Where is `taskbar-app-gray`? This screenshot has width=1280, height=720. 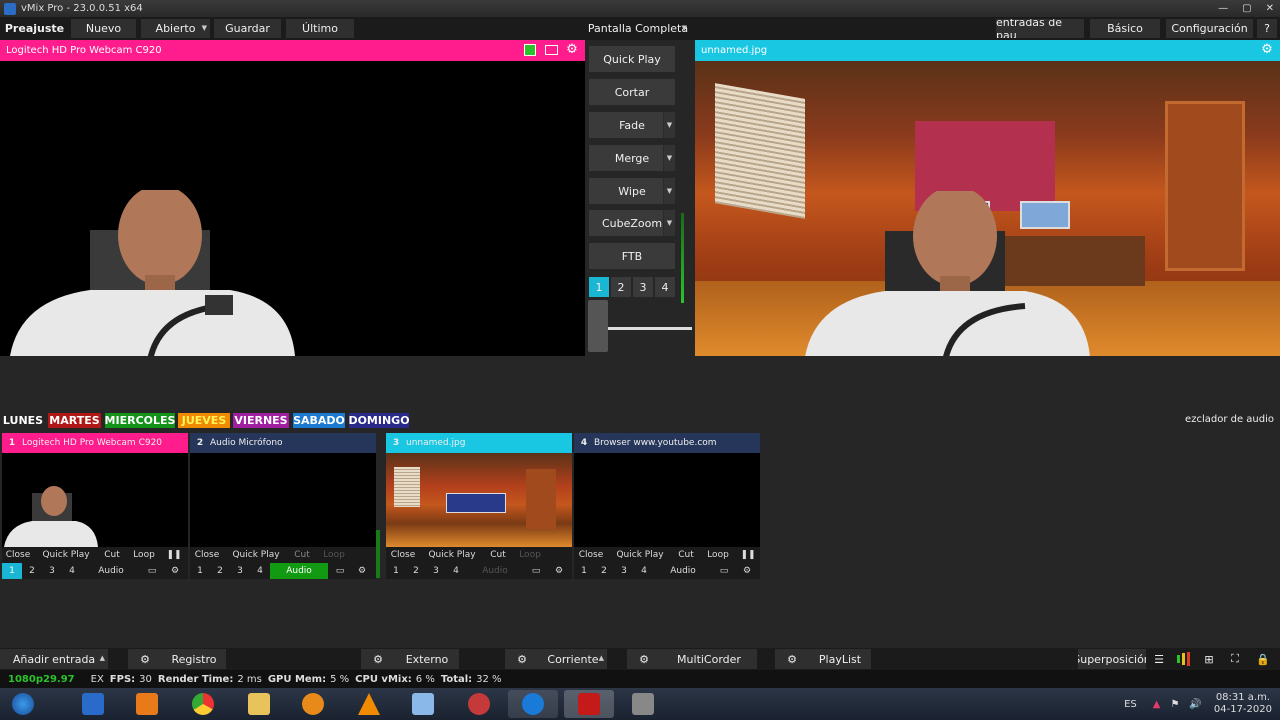 taskbar-app-gray is located at coordinates (643, 704).